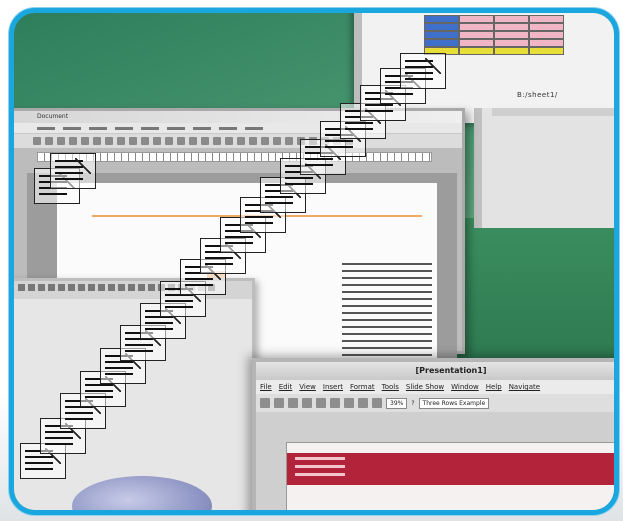 Image resolution: width=623 pixels, height=521 pixels. Describe the element at coordinates (387, 312) in the screenshot. I see `document-text-column` at that location.